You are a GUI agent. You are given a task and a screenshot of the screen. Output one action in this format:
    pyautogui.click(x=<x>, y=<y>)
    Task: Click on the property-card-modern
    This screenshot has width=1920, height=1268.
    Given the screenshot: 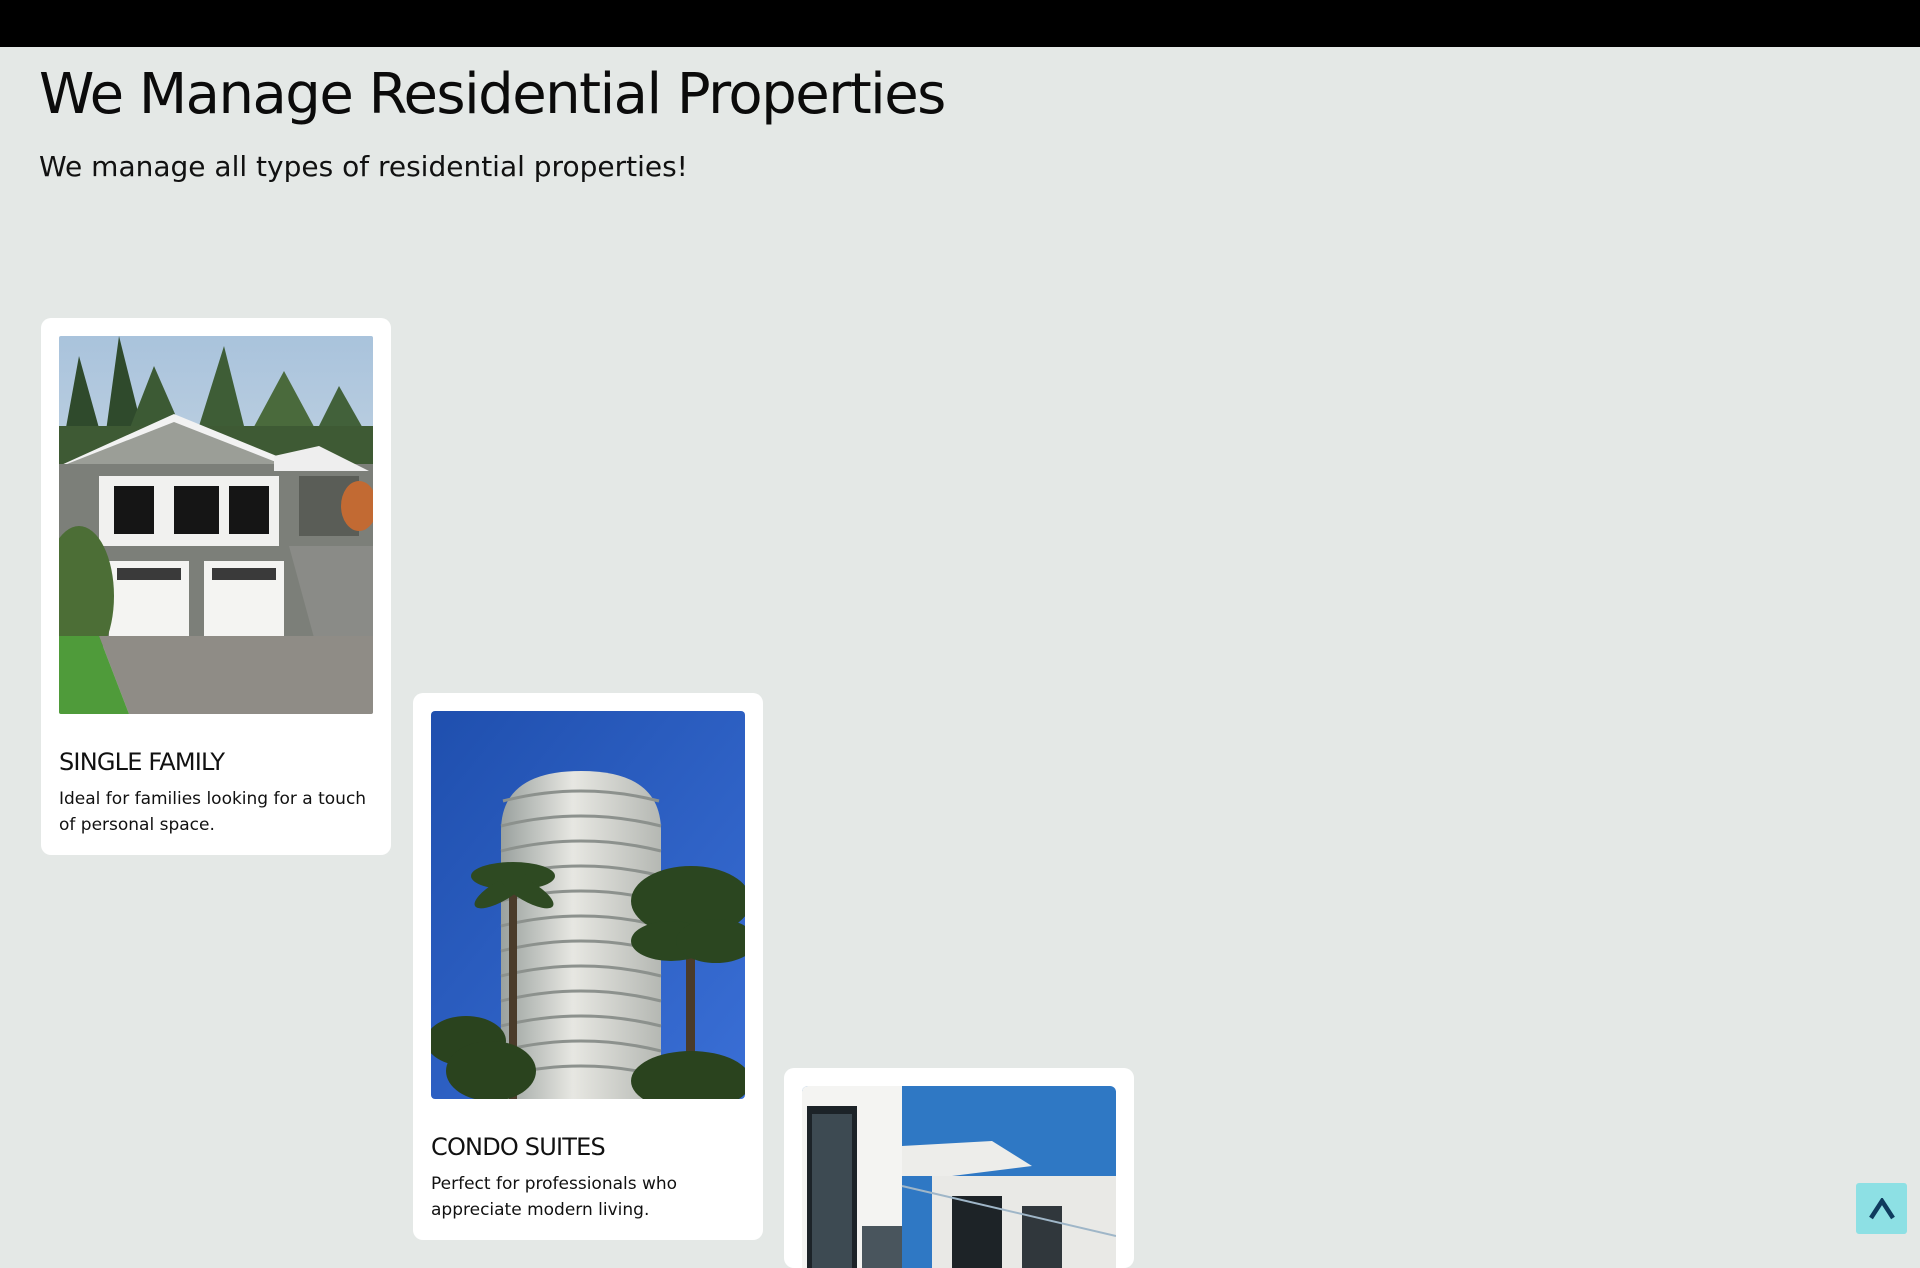 What is the action you would take?
    pyautogui.click(x=959, y=1168)
    